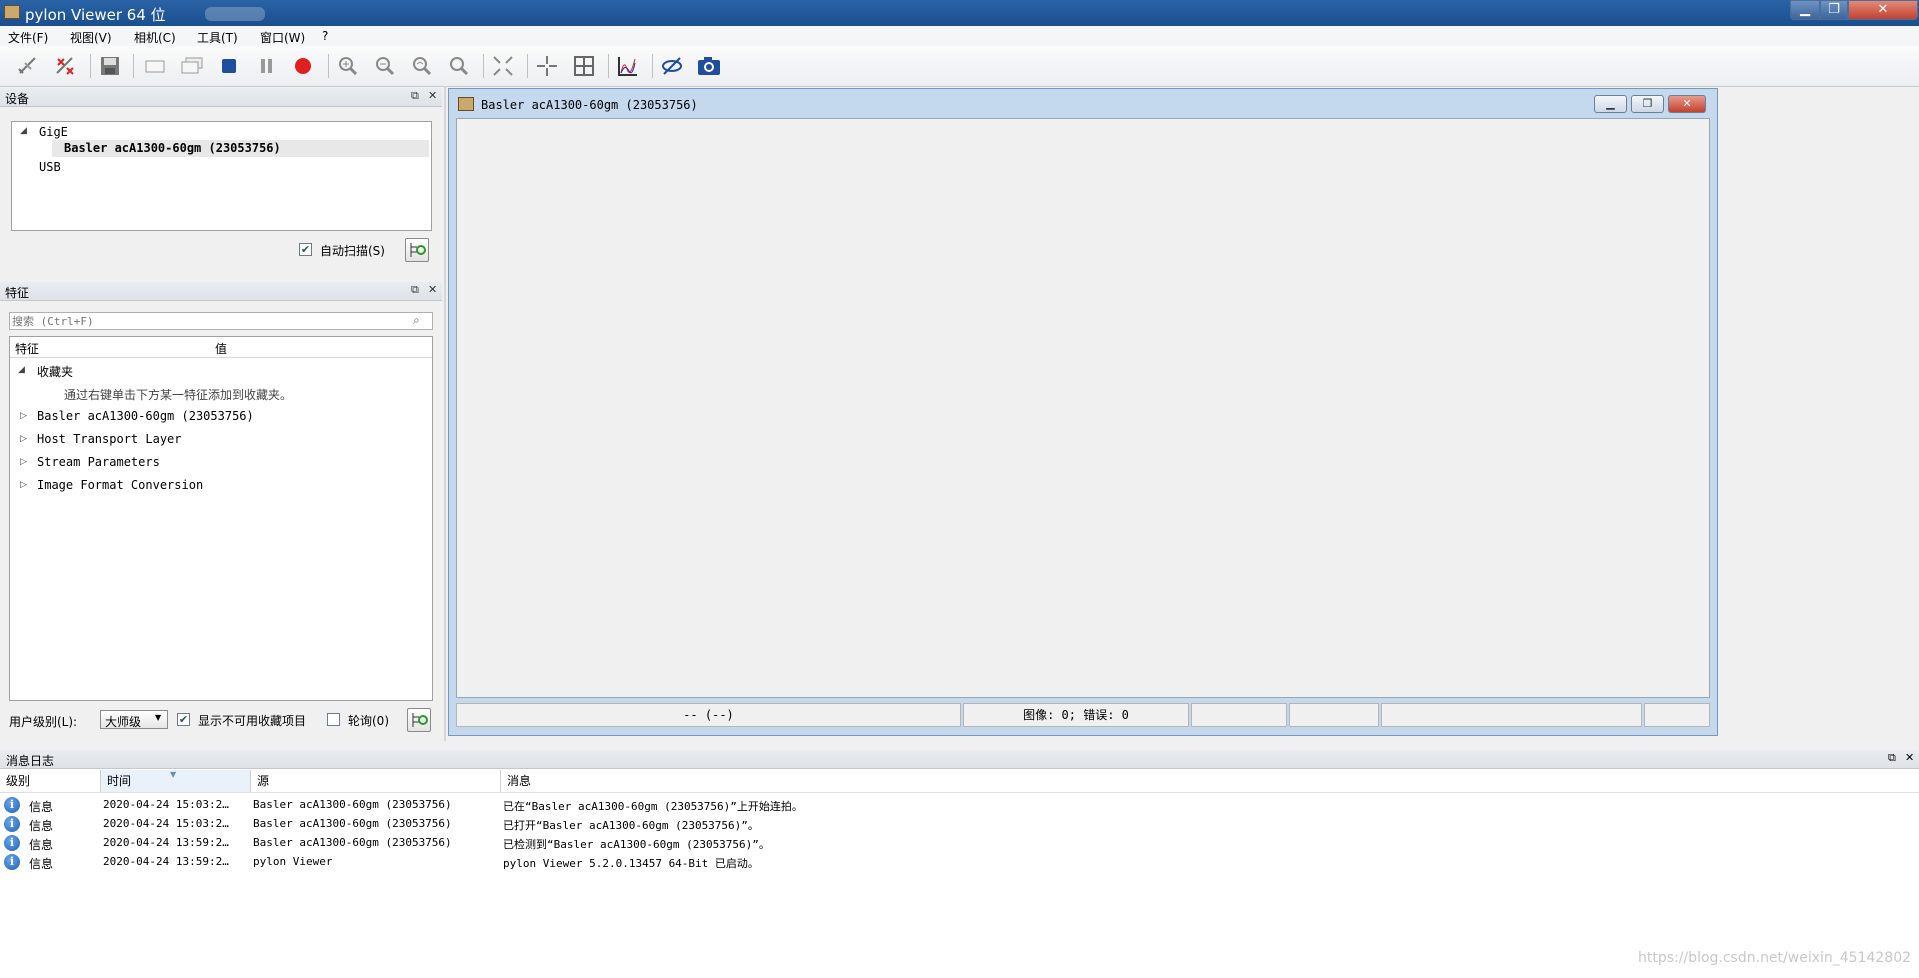 Image resolution: width=1919 pixels, height=978 pixels. I want to click on maximize-button: ❐, so click(1834, 10).